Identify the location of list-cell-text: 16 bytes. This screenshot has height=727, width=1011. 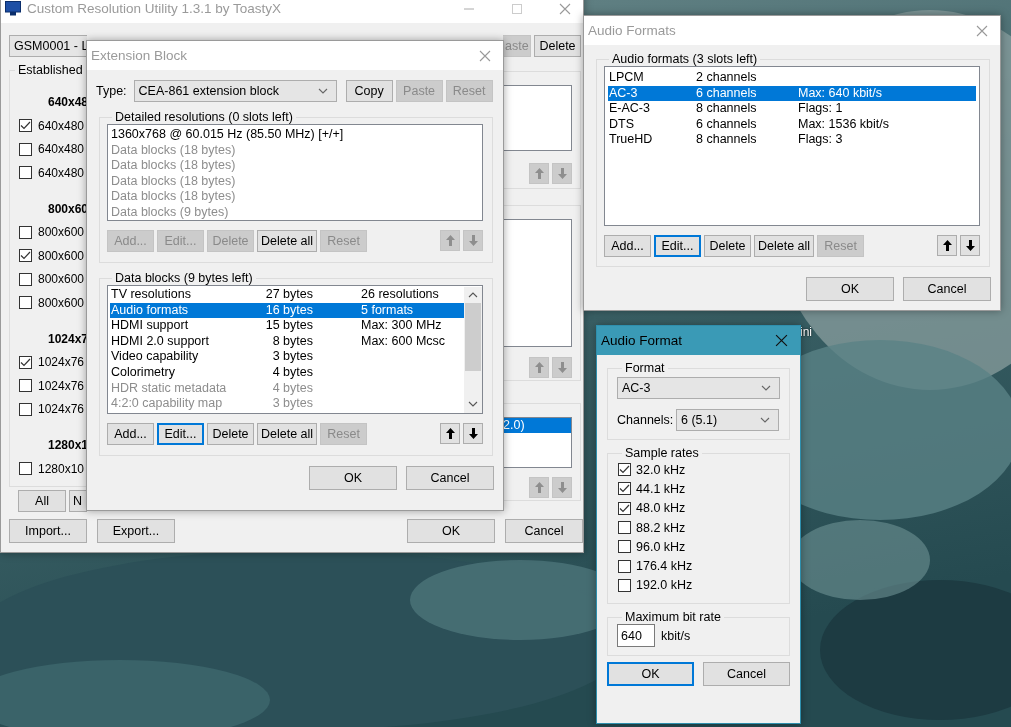
(288, 310).